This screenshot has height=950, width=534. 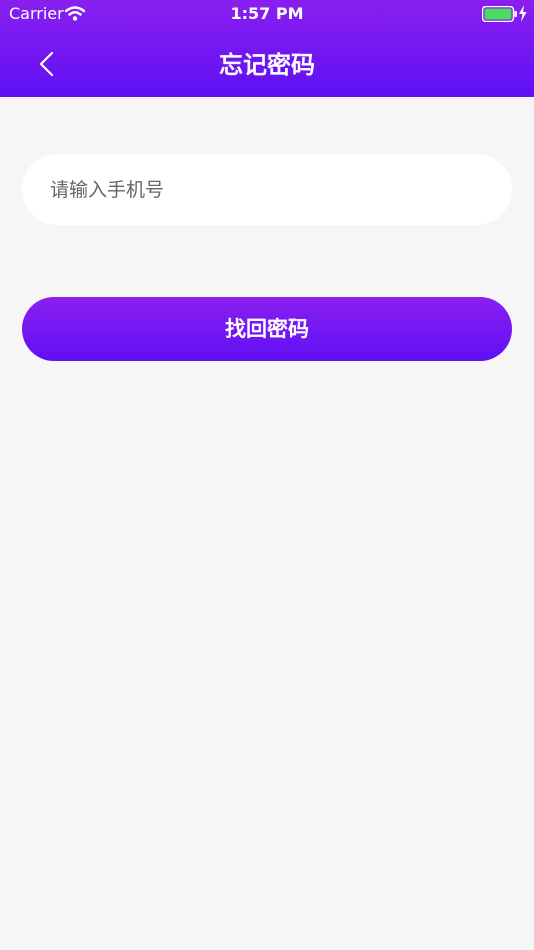 What do you see at coordinates (499, 14) in the screenshot?
I see `battery-icon` at bounding box center [499, 14].